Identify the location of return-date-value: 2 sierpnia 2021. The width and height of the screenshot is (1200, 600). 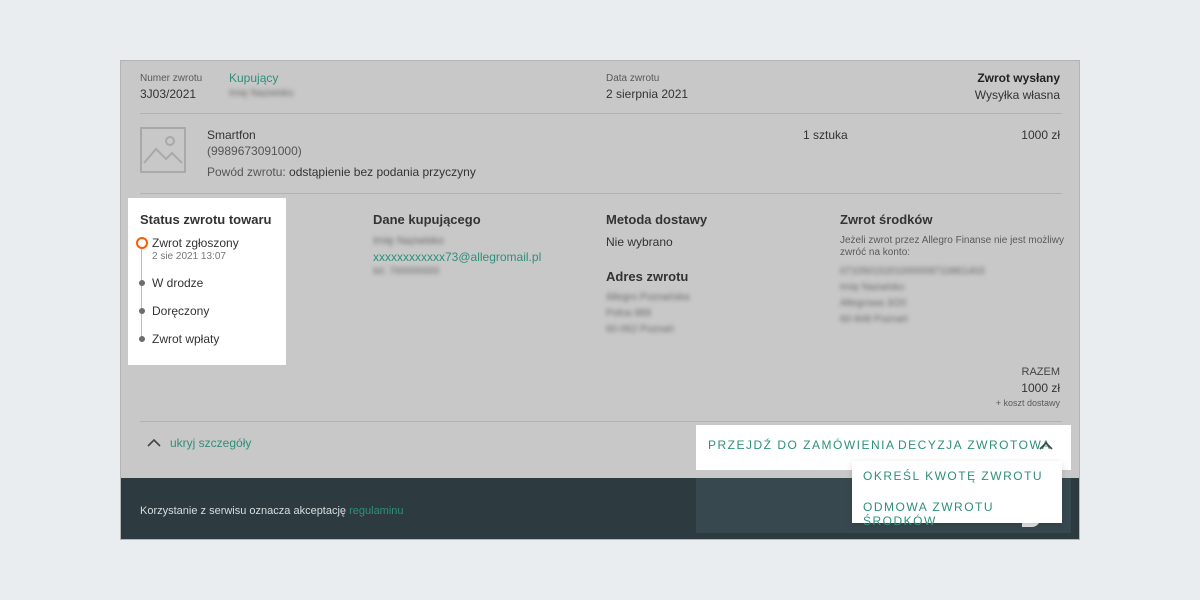
(647, 94).